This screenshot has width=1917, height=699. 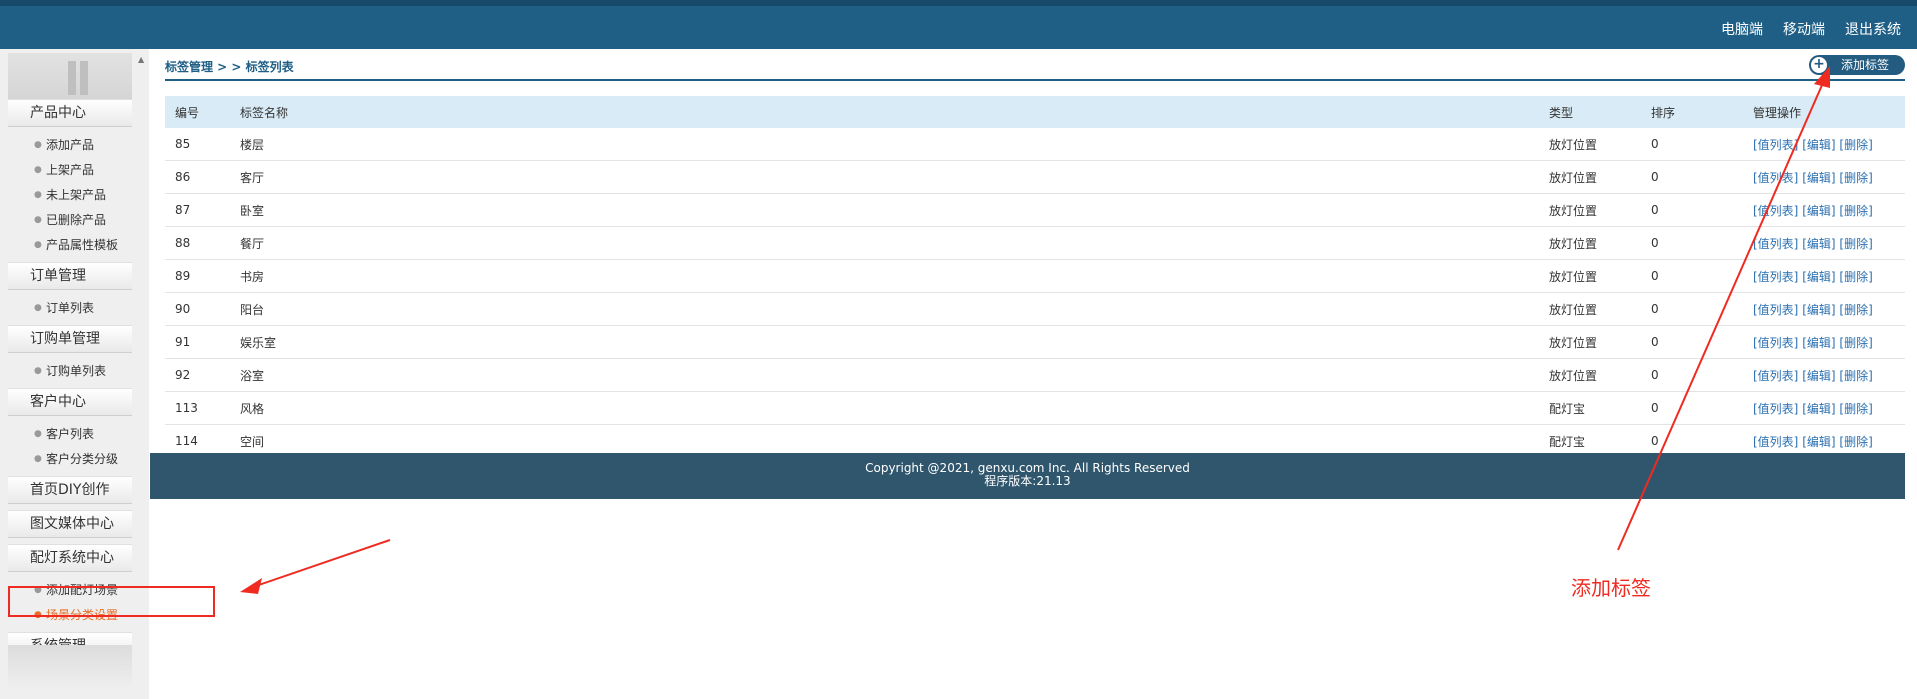 I want to click on arrow-head-left, so click(x=251, y=586).